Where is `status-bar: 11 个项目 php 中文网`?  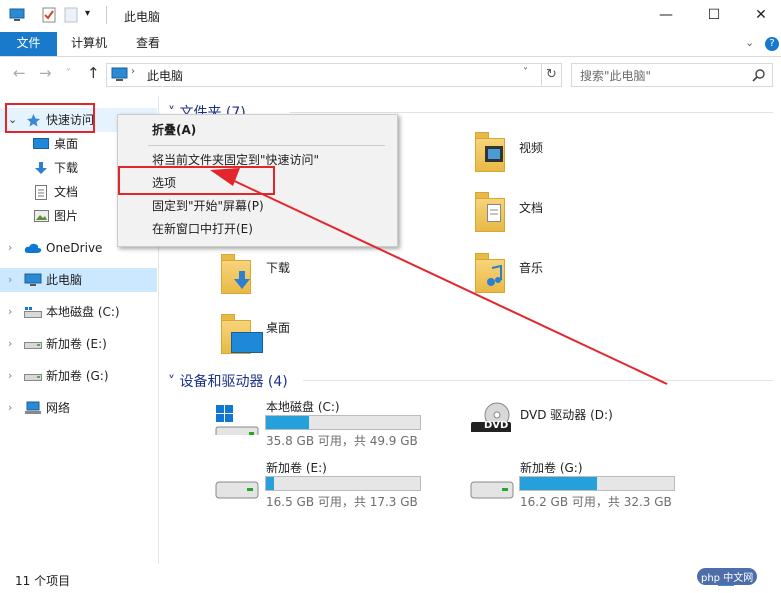
status-bar: 11 个项目 php 中文网 is located at coordinates (390, 578).